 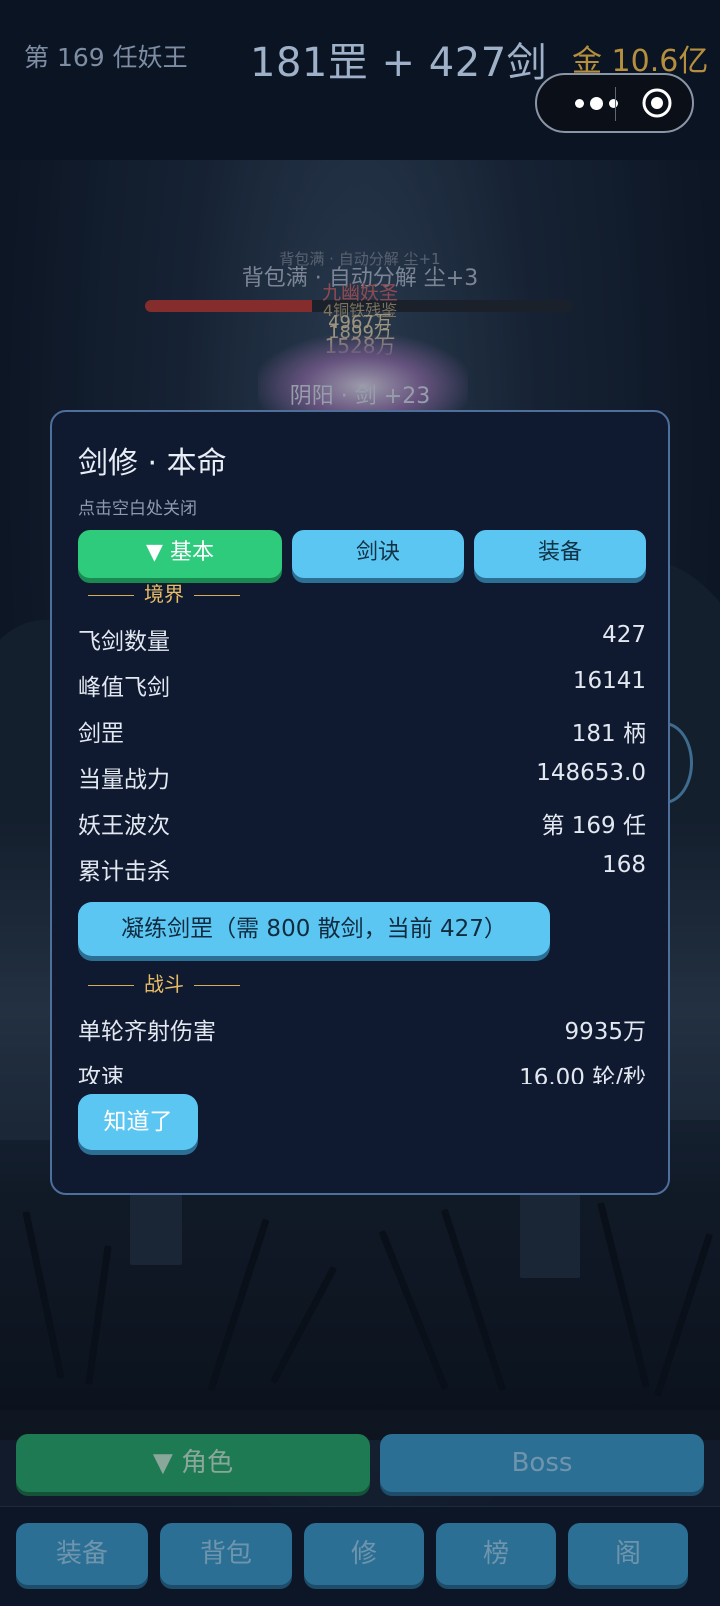 I want to click on stat-key: 妖王波次, so click(x=124, y=826).